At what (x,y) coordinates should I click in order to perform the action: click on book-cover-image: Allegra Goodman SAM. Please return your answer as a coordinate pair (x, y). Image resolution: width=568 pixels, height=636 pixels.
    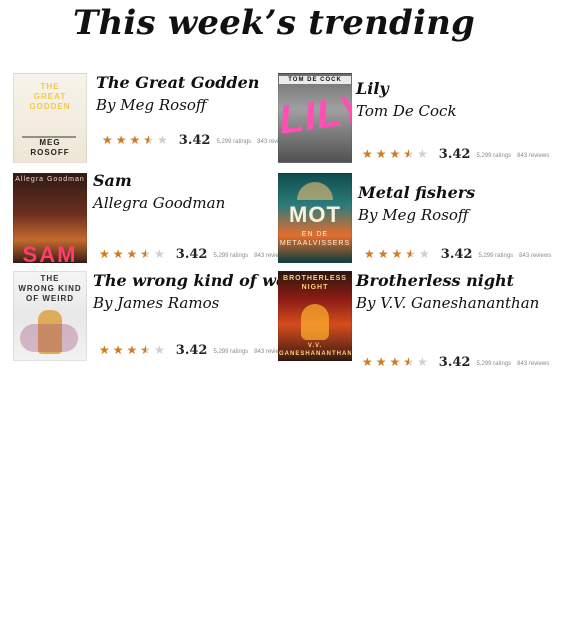
    Looking at the image, I should click on (50, 218).